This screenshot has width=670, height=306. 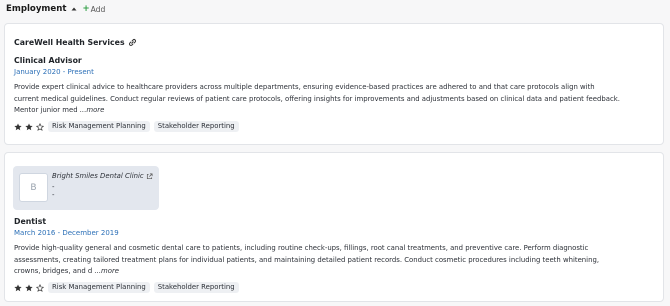 What do you see at coordinates (54, 271) in the screenshot?
I see `description-line: crowns, bridges, and d` at bounding box center [54, 271].